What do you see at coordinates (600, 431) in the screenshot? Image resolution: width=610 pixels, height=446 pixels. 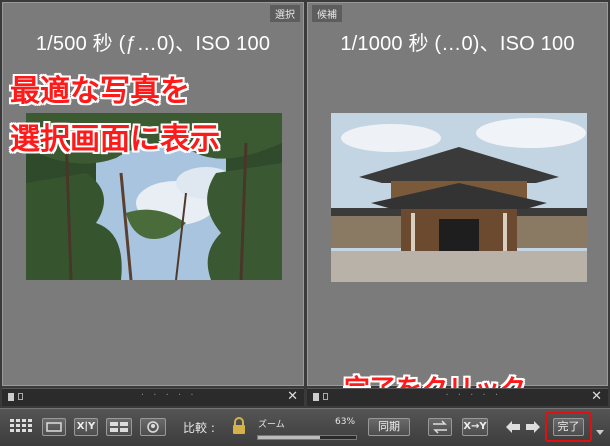 I see `toolbar-menu-chevron-icon` at bounding box center [600, 431].